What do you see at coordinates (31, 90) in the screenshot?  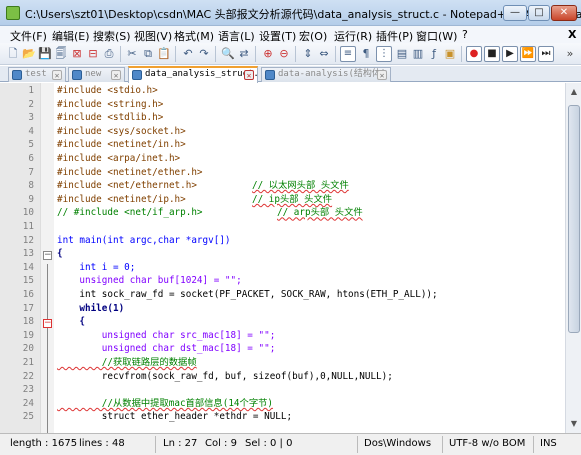 I see `line-number: 1` at bounding box center [31, 90].